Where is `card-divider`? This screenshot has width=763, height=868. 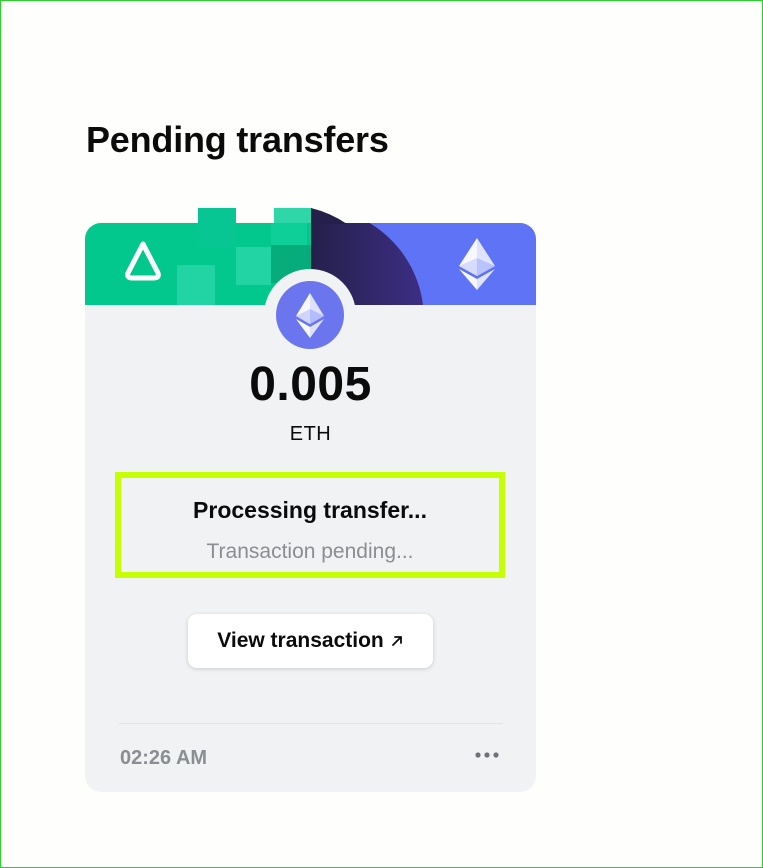
card-divider is located at coordinates (311, 723).